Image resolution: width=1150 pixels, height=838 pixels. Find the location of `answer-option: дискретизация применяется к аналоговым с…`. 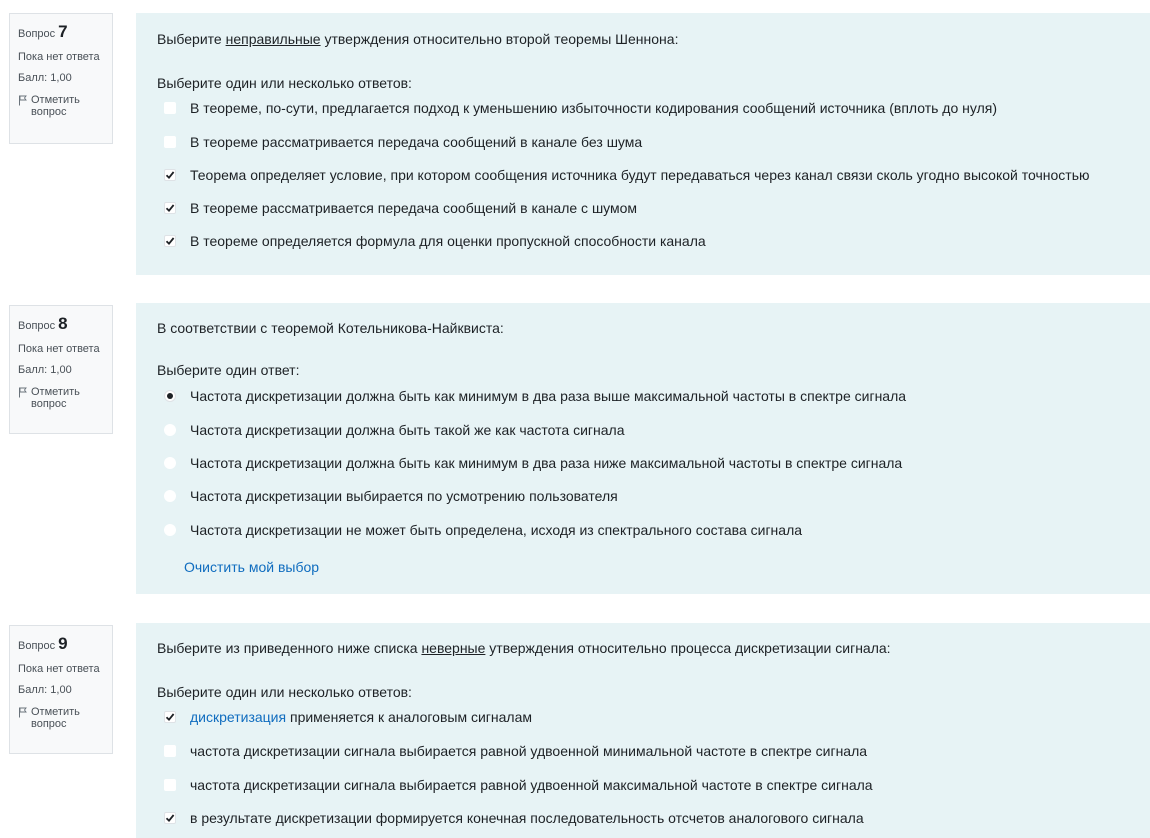

answer-option: дискретизация применяется к аналоговым с… is located at coordinates (348, 717).